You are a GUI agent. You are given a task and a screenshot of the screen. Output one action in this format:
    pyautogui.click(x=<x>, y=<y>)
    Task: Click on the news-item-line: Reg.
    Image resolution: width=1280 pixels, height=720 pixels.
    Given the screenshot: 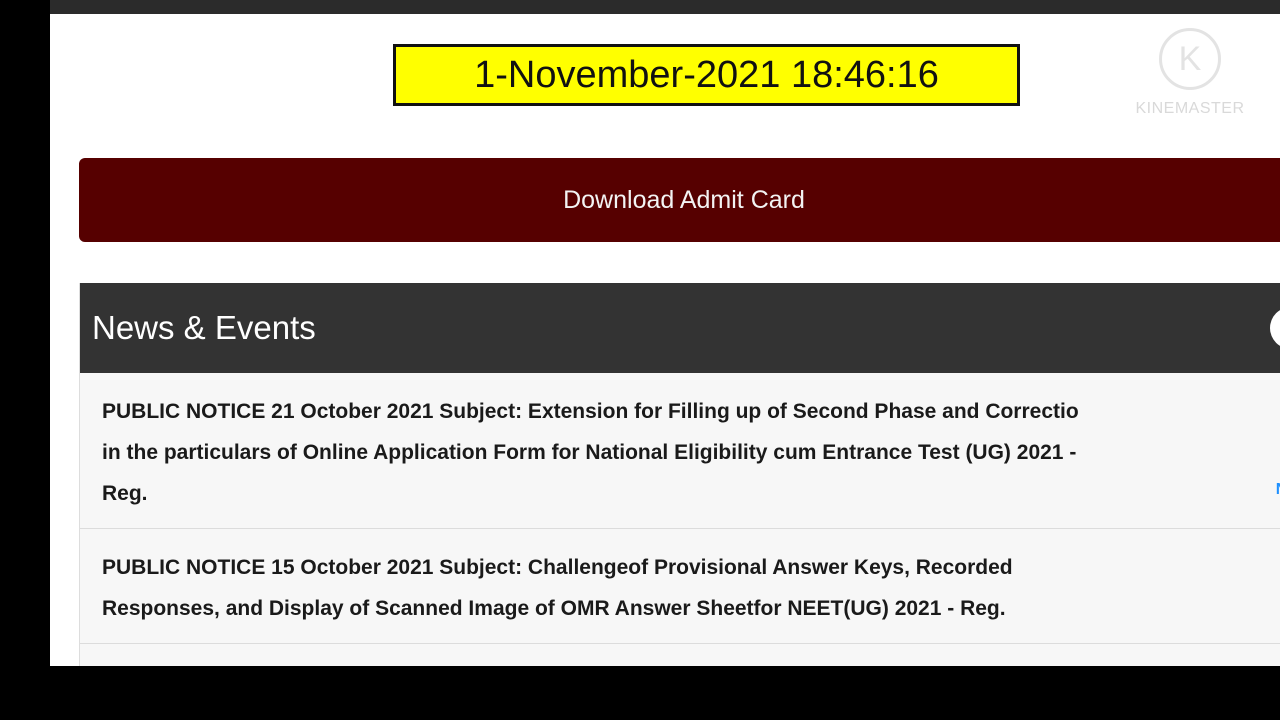 What is the action you would take?
    pyautogui.click(x=125, y=493)
    